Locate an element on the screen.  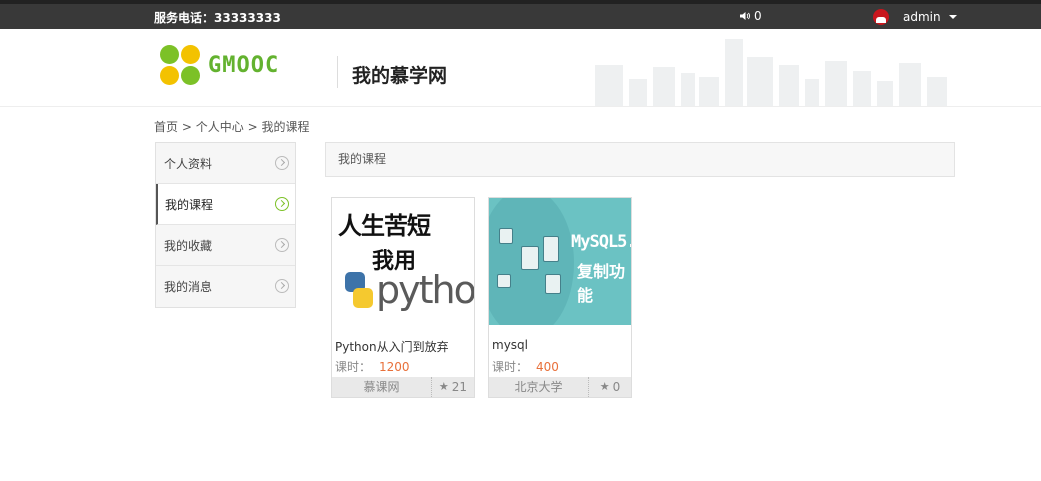
course-hours: 课时： 400 is located at coordinates (525, 366).